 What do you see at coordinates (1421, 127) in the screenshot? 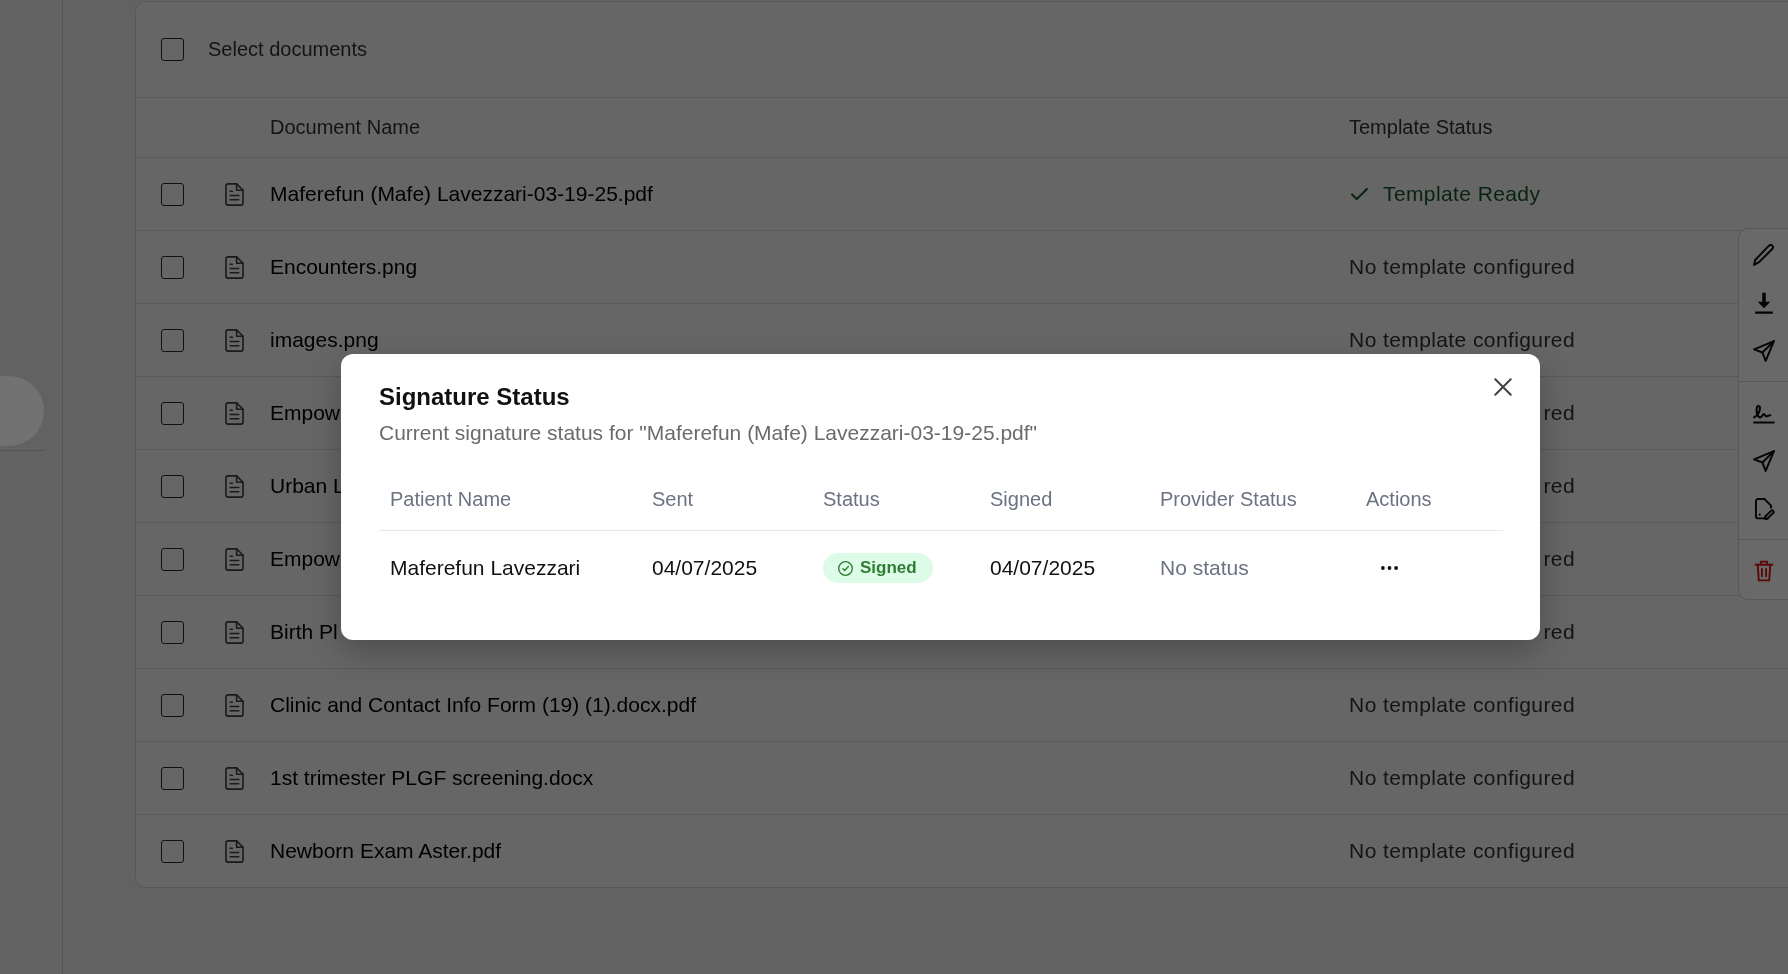
I see `column-header: Template Status` at bounding box center [1421, 127].